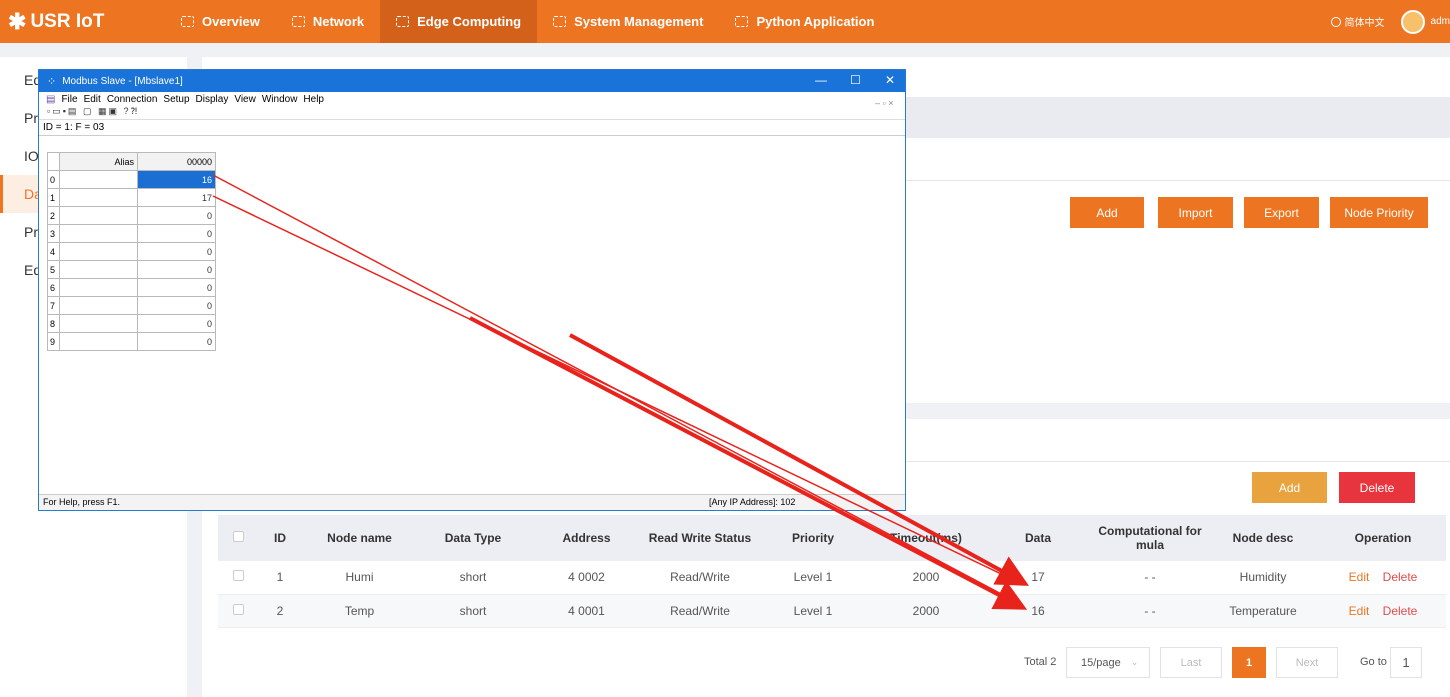 The width and height of the screenshot is (1450, 697). Describe the element at coordinates (1307, 662) in the screenshot. I see `next-page-button: Next` at that location.